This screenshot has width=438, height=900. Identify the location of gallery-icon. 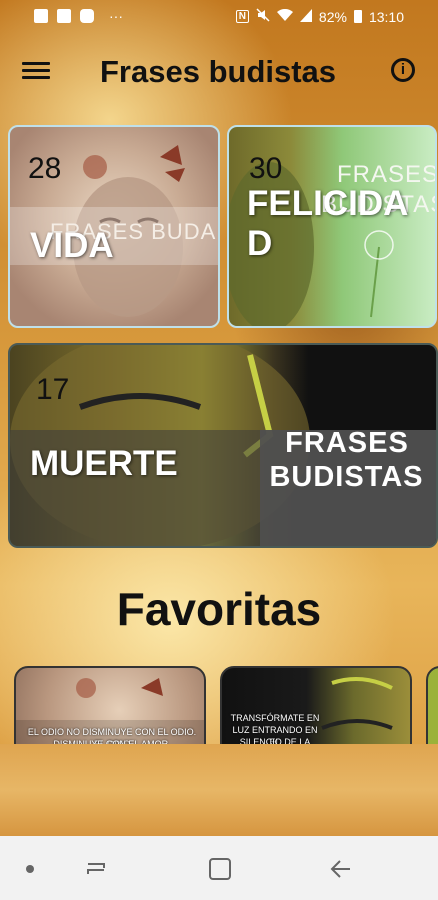
(41, 16).